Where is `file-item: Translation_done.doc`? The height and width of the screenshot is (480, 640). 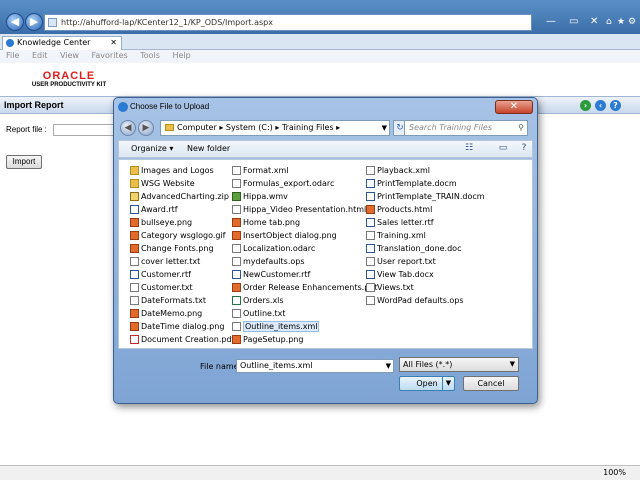 file-item: Translation_done.doc is located at coordinates (432, 248).